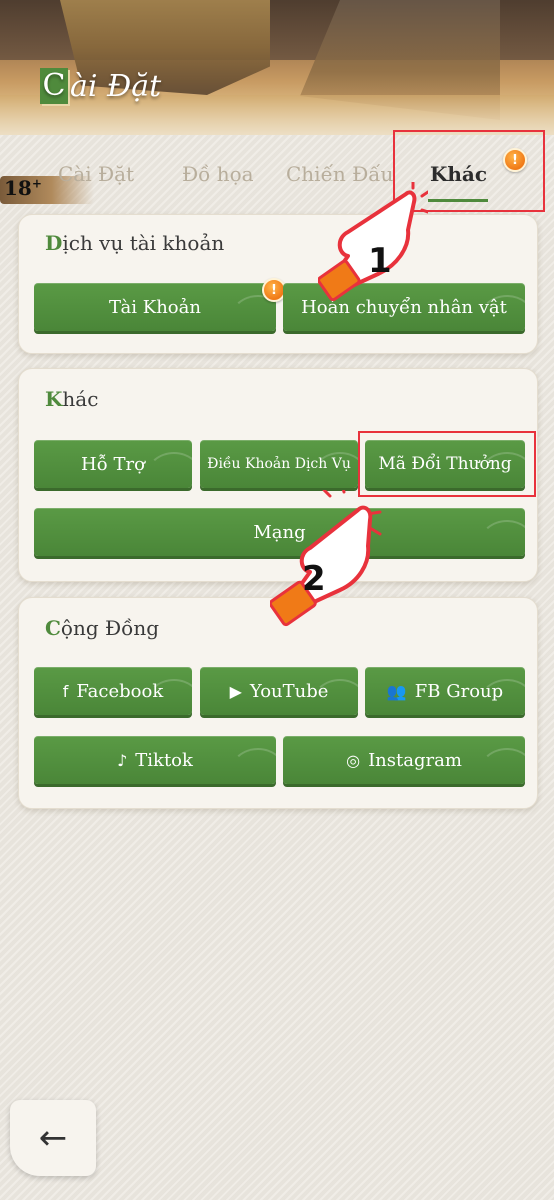 This screenshot has width=554, height=1200. What do you see at coordinates (277, 67) in the screenshot?
I see `header-banner: C ài Đặt` at bounding box center [277, 67].